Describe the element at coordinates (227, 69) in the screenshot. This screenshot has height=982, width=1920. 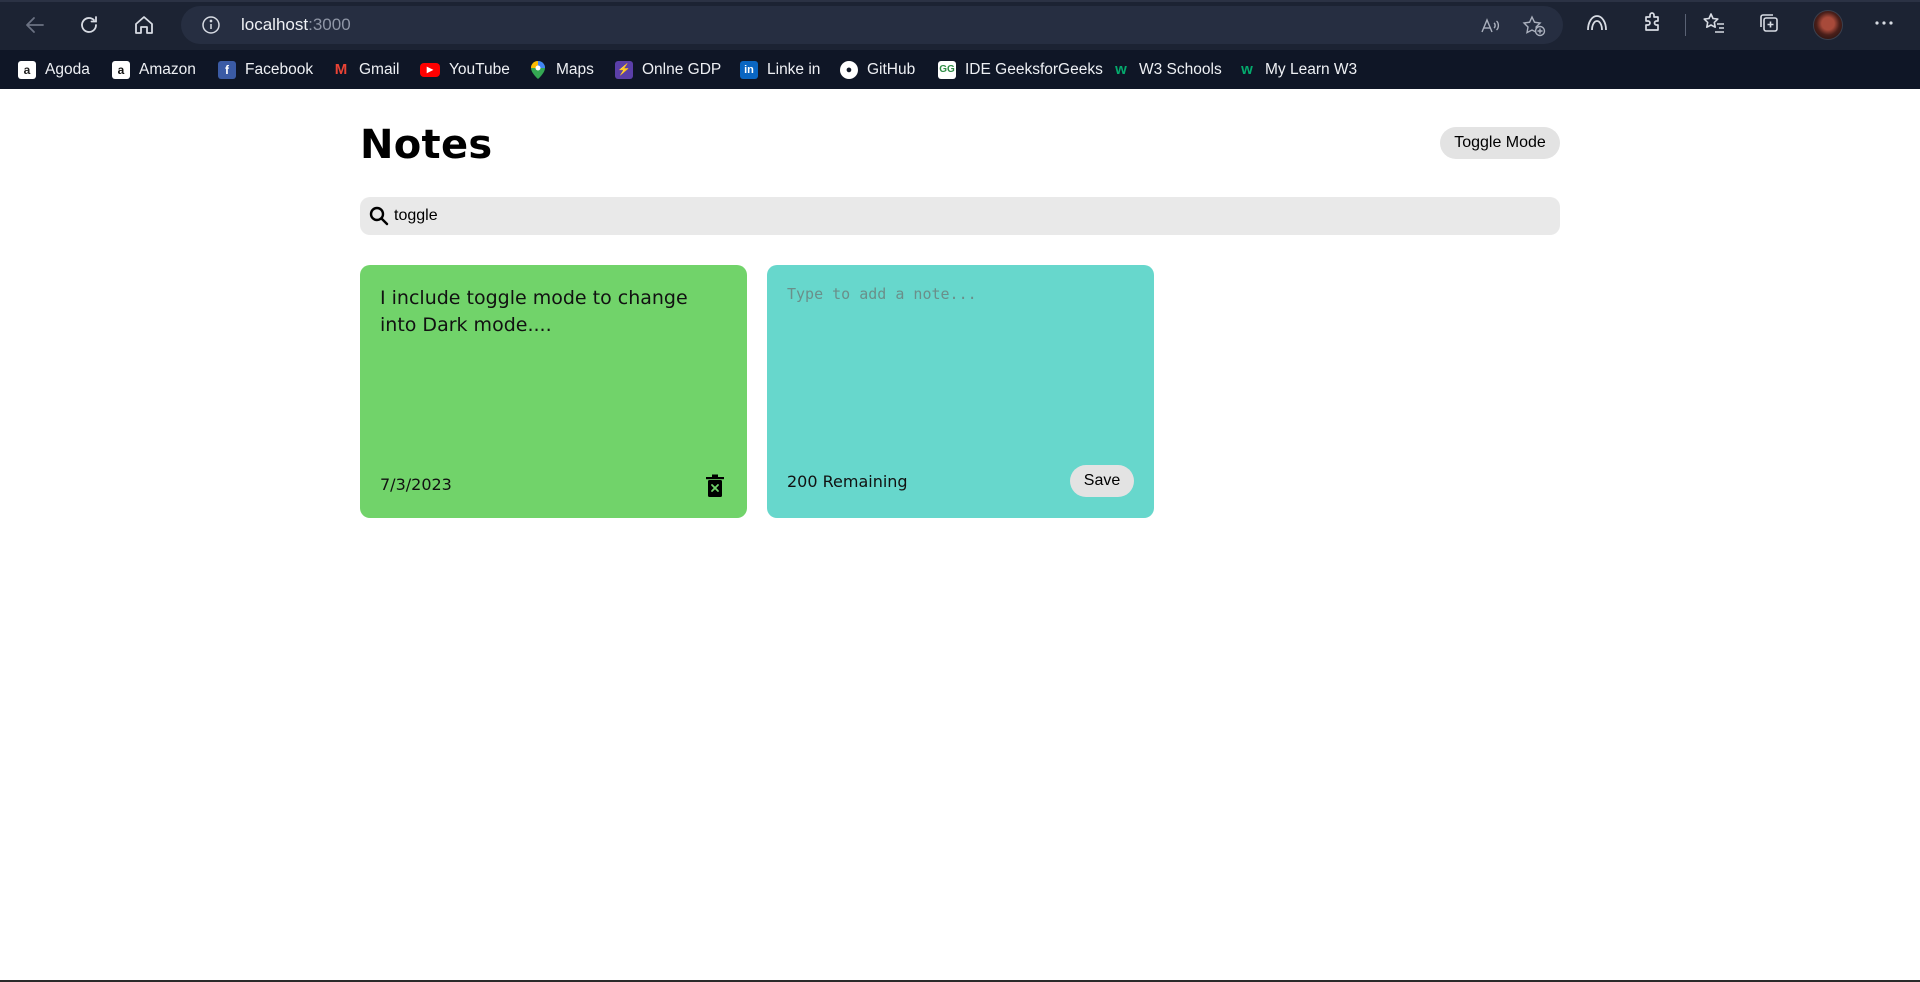
I see `facebook-icon: f` at that location.